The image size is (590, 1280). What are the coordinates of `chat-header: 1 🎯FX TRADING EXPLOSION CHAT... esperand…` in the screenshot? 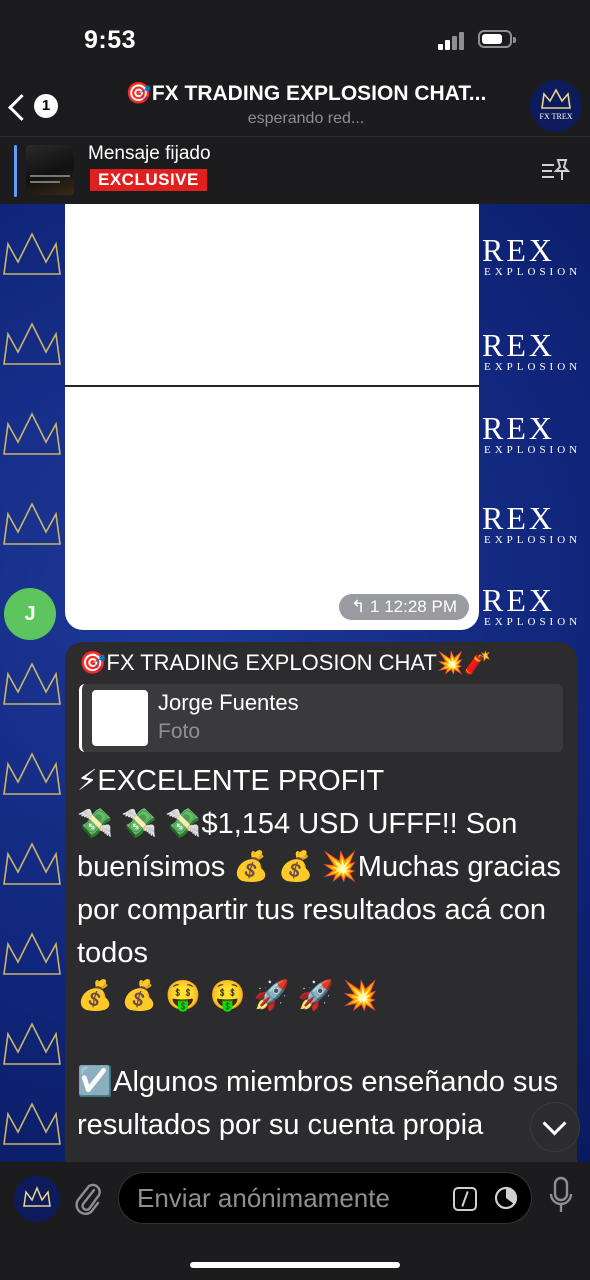 It's located at (295, 108).